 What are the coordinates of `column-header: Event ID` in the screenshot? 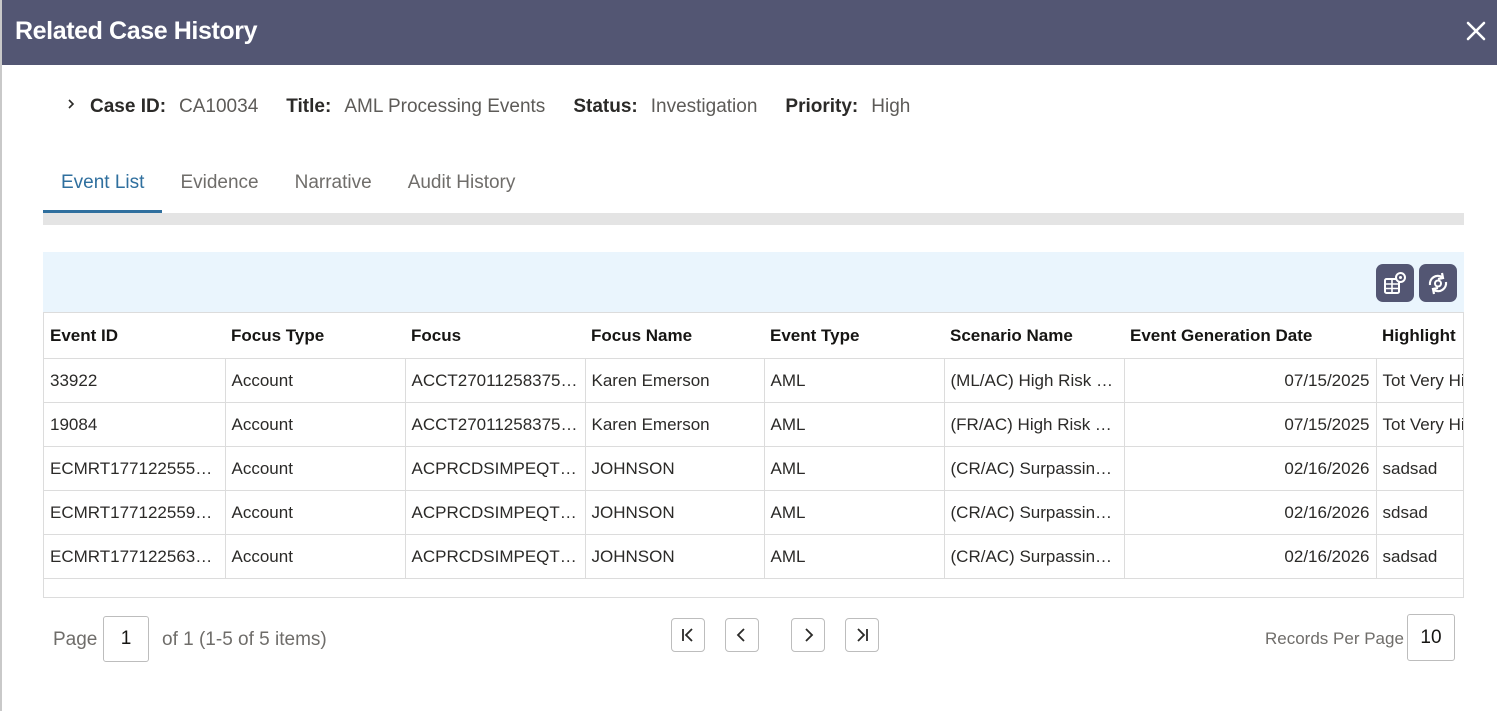 It's located at (134, 336).